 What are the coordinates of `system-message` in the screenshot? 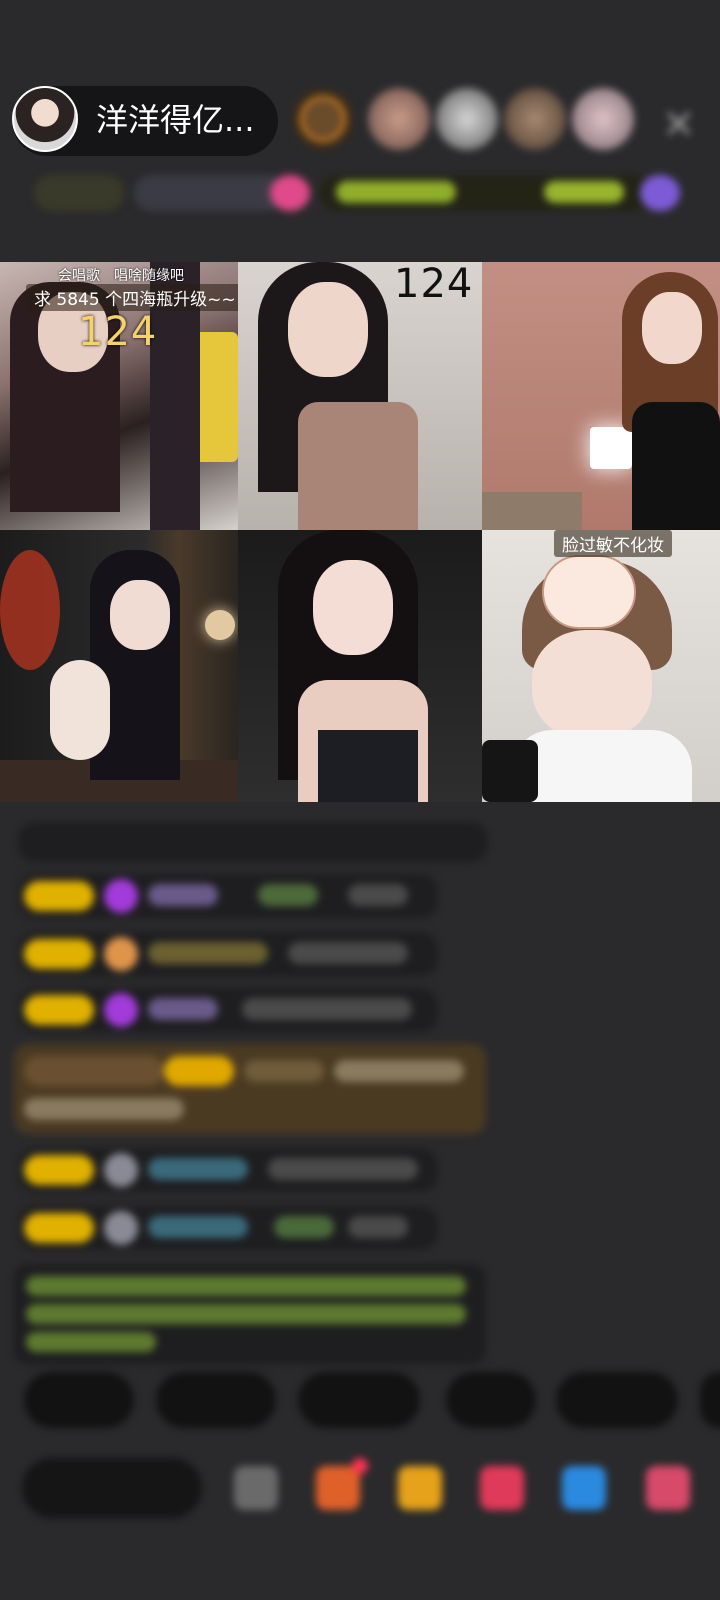 It's located at (250, 1314).